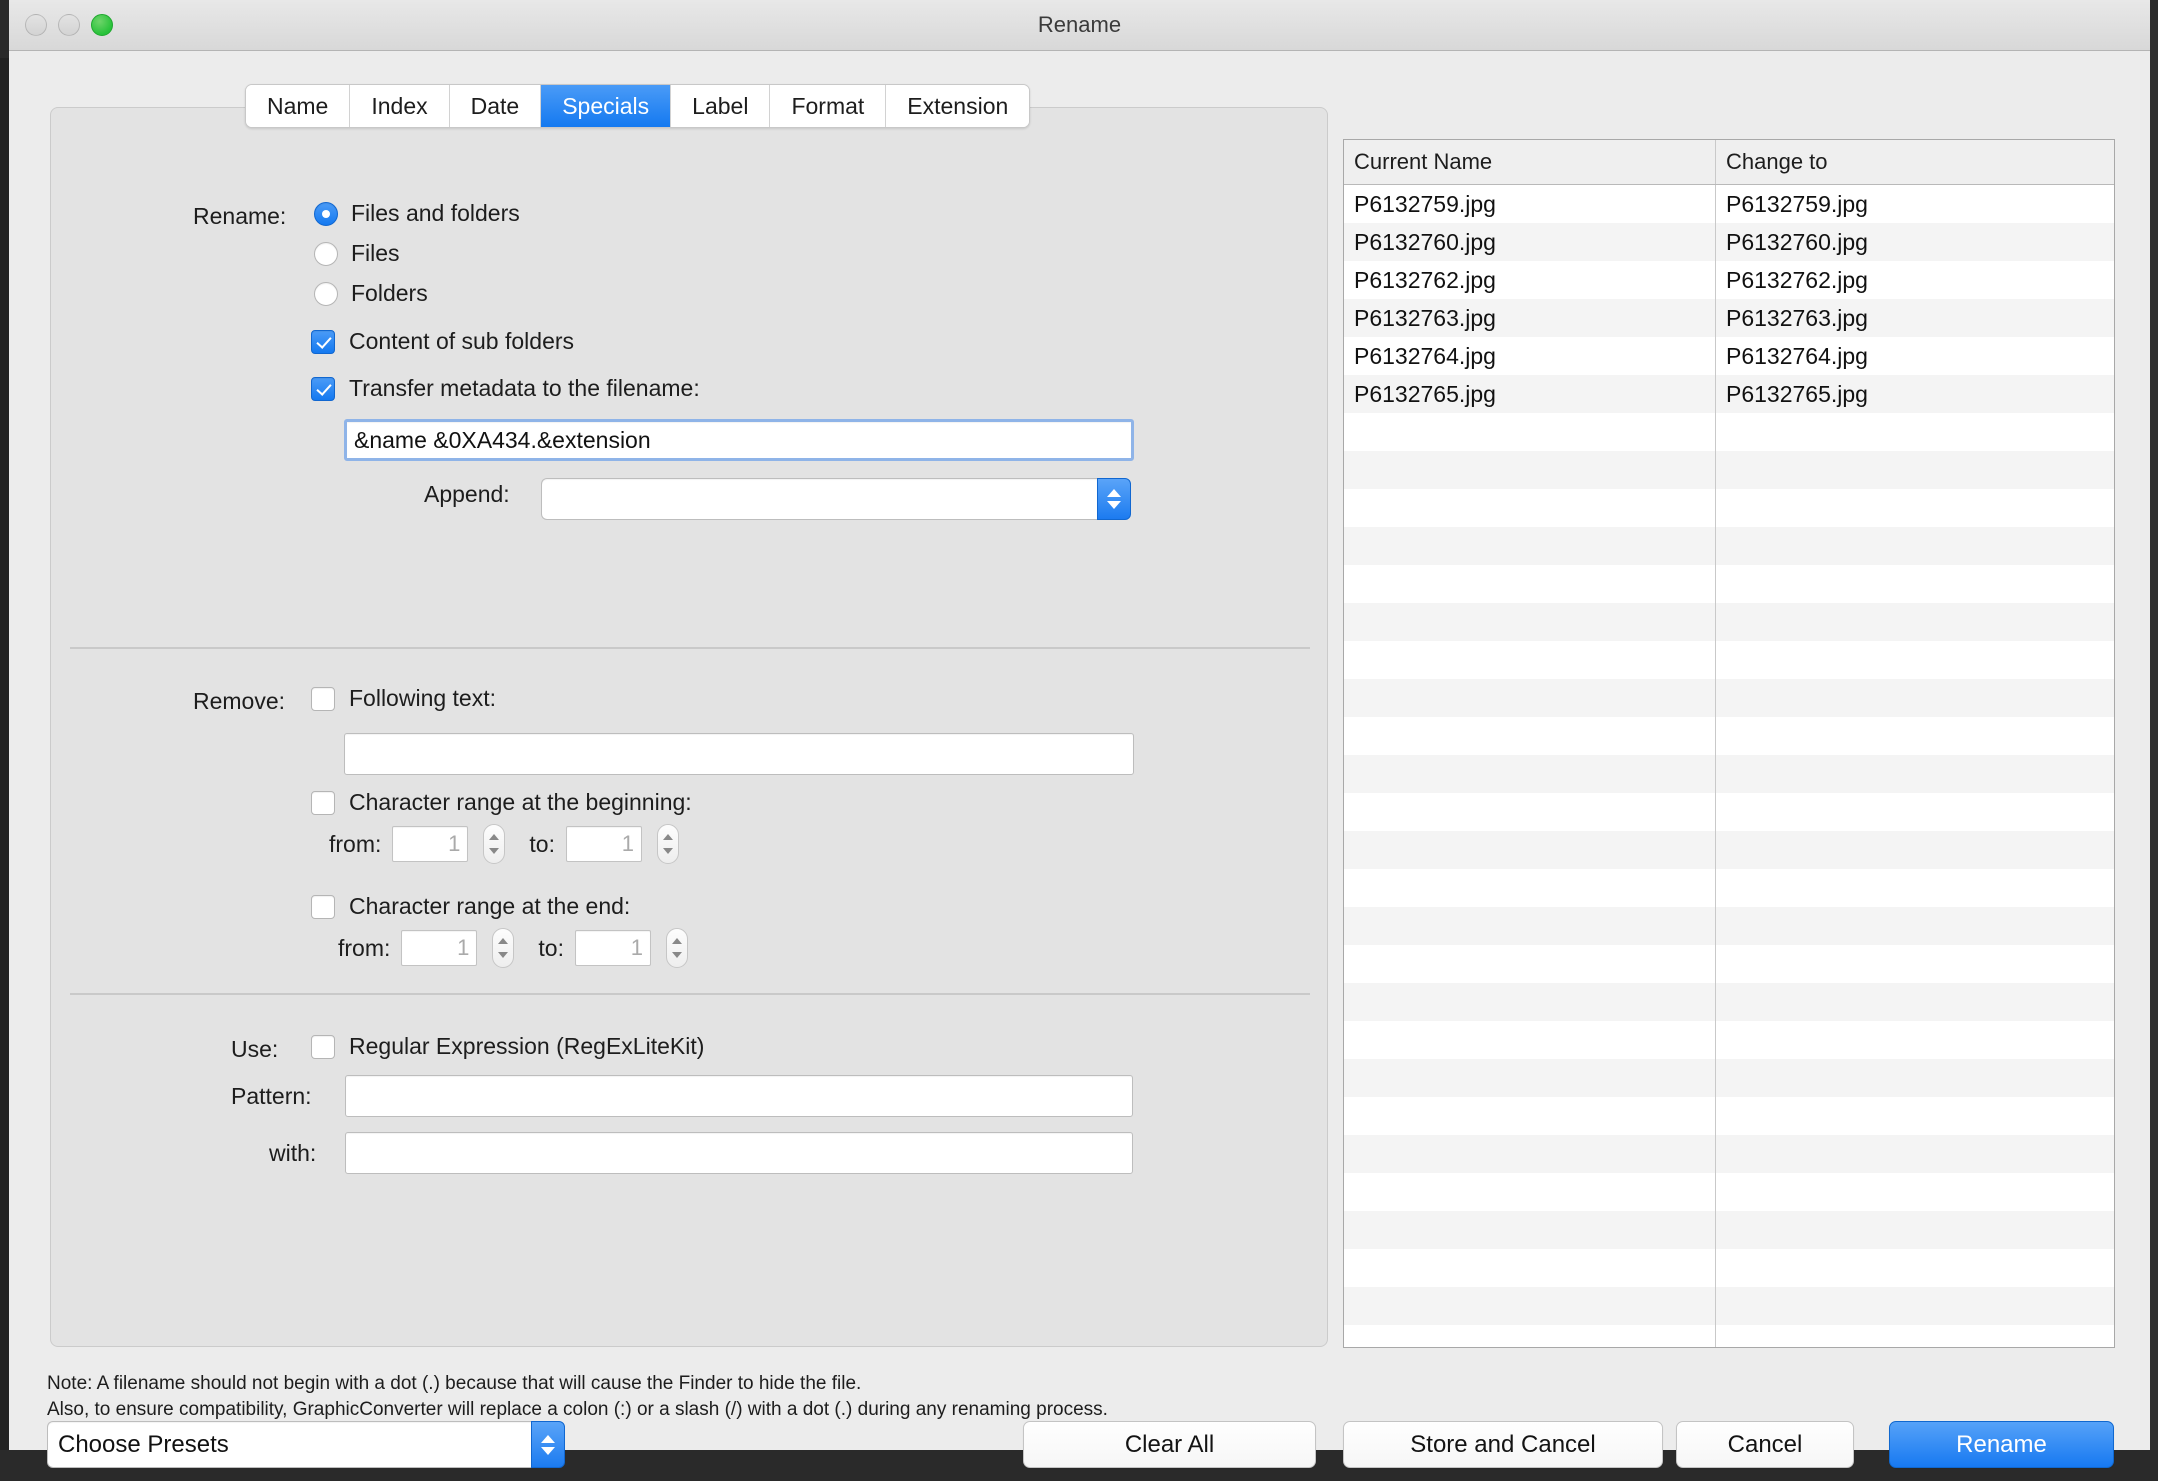 Image resolution: width=2158 pixels, height=1481 pixels. I want to click on append-stepper-chevron-icon, so click(1114, 499).